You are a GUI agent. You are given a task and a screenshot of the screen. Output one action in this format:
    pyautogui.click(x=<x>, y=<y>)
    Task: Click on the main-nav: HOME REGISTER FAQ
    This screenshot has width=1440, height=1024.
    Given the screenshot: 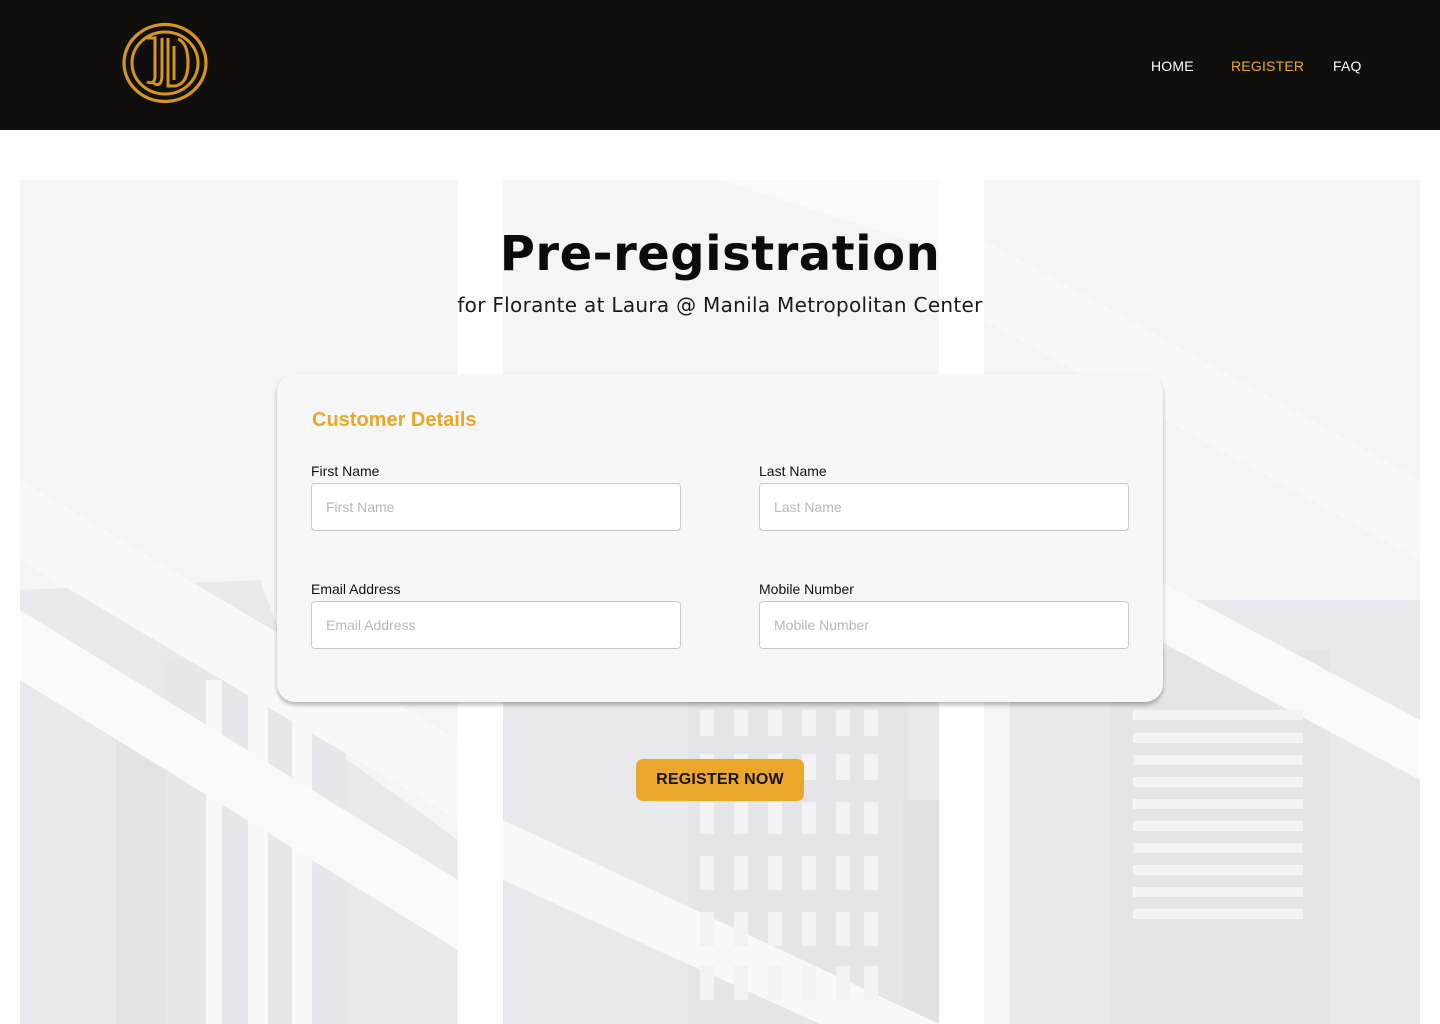 What is the action you would take?
    pyautogui.click(x=720, y=67)
    